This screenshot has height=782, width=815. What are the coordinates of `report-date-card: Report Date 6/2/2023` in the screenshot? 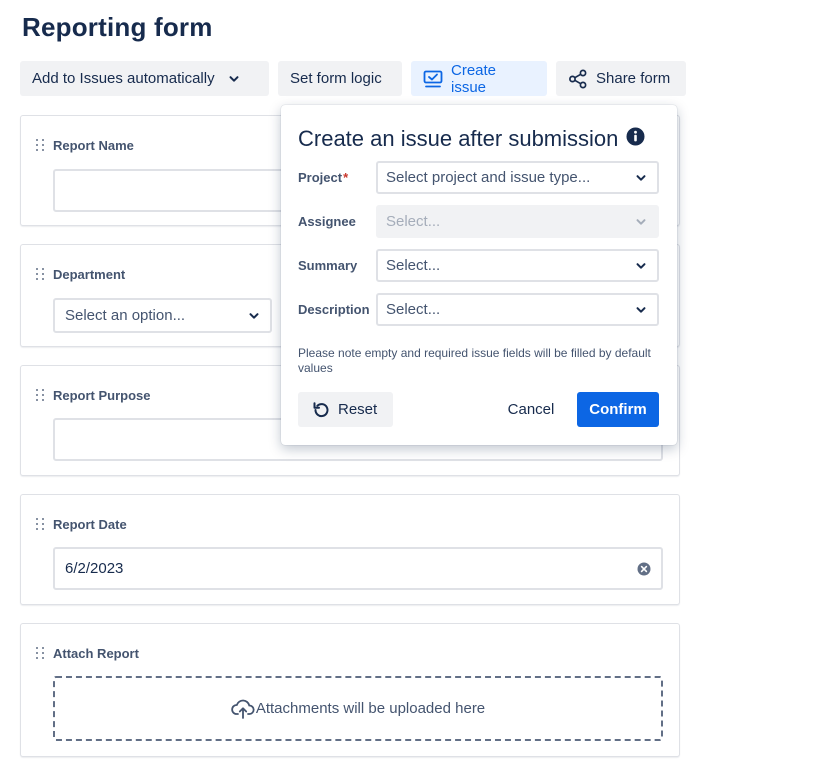 It's located at (350, 549).